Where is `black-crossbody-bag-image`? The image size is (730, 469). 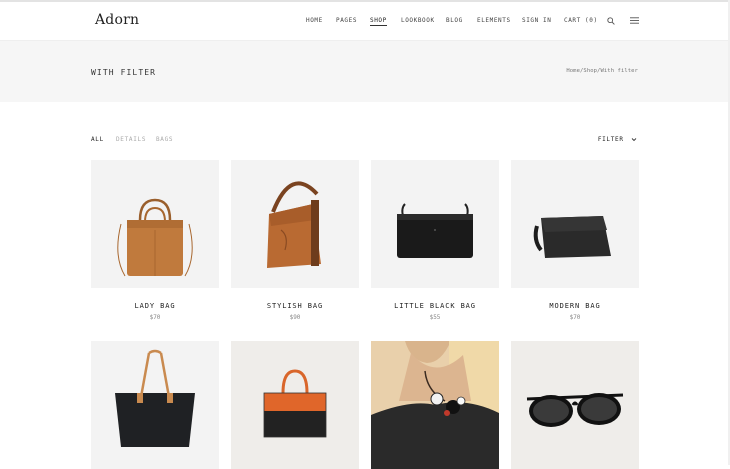
black-crossbody-bag-image is located at coordinates (435, 230).